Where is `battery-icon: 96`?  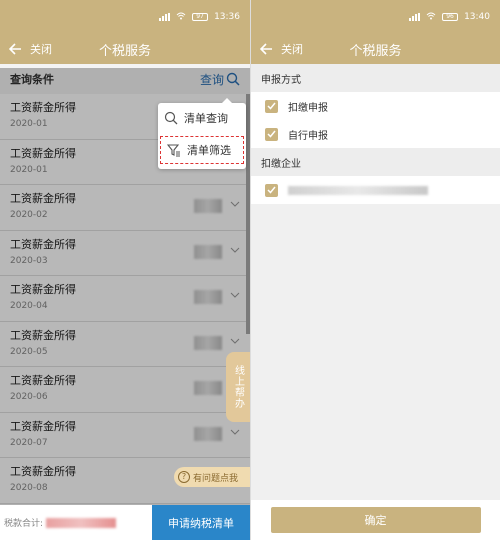
battery-icon: 96 is located at coordinates (450, 17).